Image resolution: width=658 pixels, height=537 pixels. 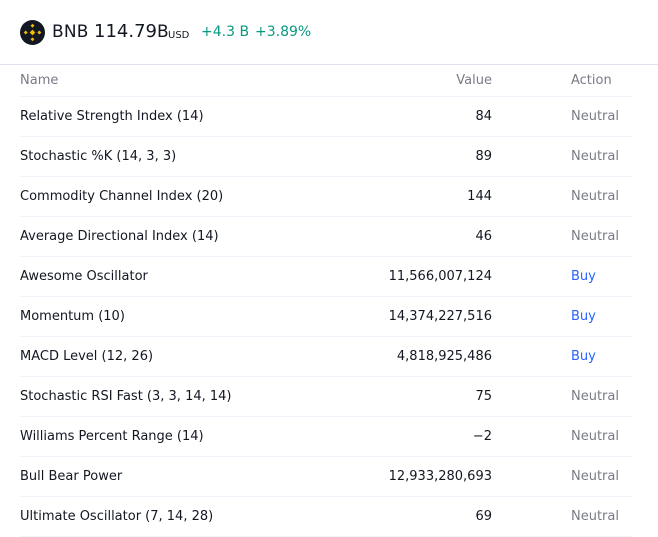 What do you see at coordinates (190, 476) in the screenshot?
I see `indicator-name: Bull Bear Power` at bounding box center [190, 476].